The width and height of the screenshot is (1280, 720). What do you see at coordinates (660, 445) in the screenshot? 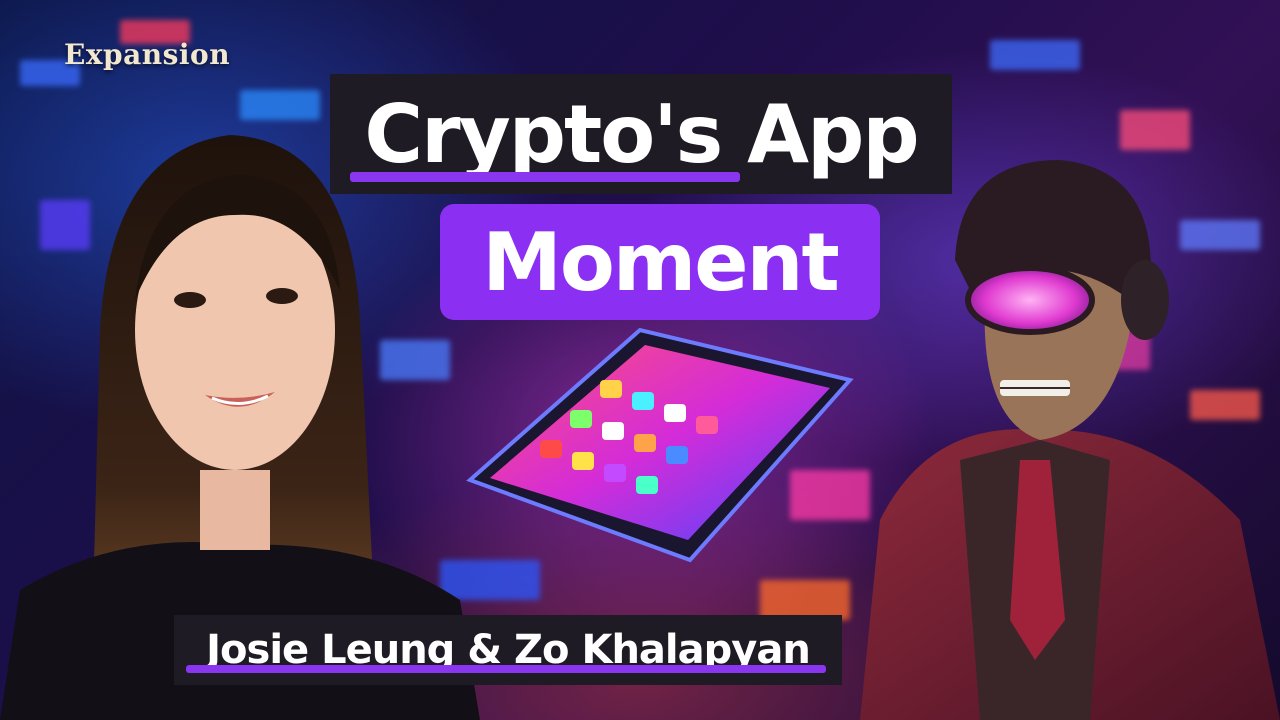
I see `smartphone-icon` at bounding box center [660, 445].